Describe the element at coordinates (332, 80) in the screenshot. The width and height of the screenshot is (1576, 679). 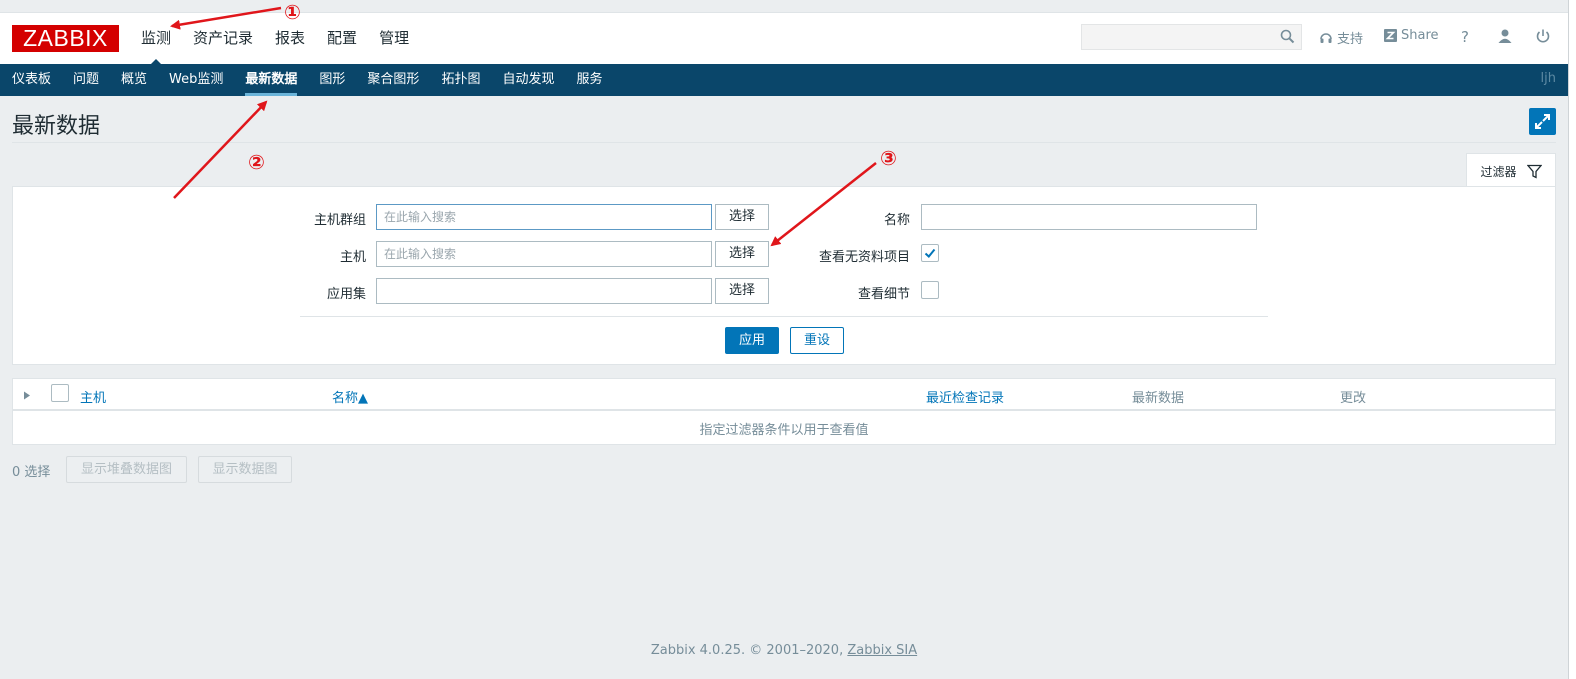
I see `submenu-graphs: 图形` at that location.